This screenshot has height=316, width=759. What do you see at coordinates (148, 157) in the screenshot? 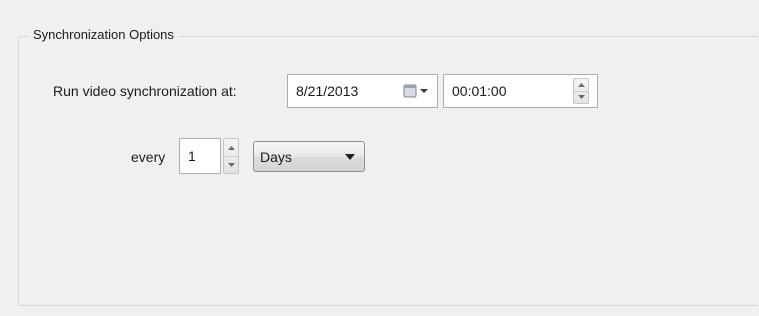
I see `every-label: every` at bounding box center [148, 157].